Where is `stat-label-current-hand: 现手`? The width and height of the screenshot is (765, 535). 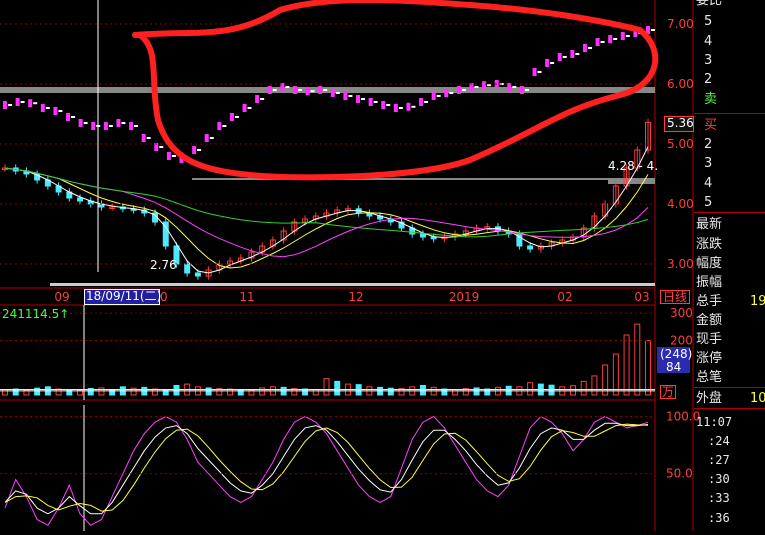
stat-label-current-hand: 现手 is located at coordinates (709, 339).